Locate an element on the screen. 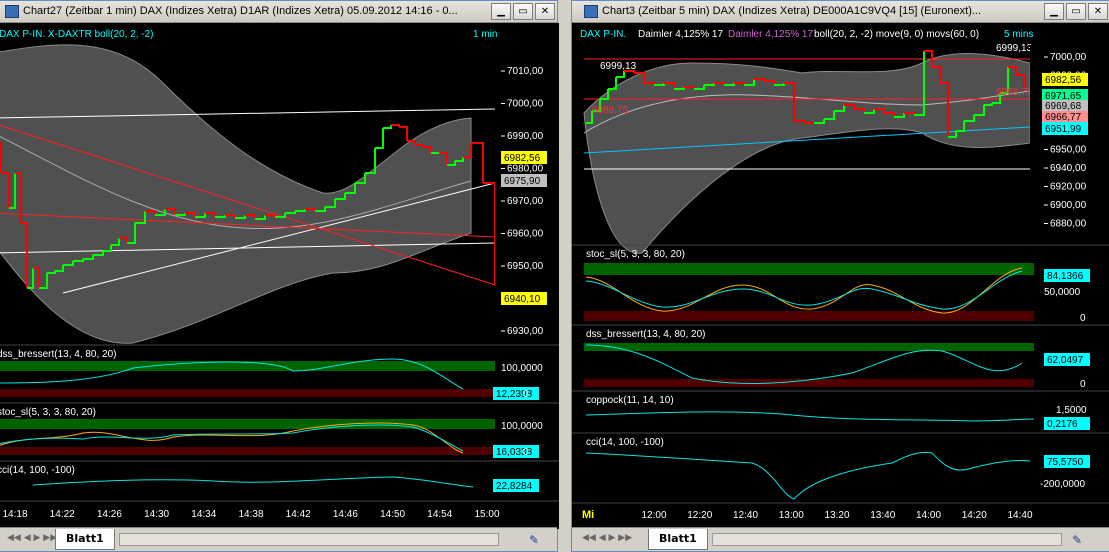 Image resolution: width=1109 pixels, height=552 pixels. price-tag: 6951,99 is located at coordinates (1063, 129).